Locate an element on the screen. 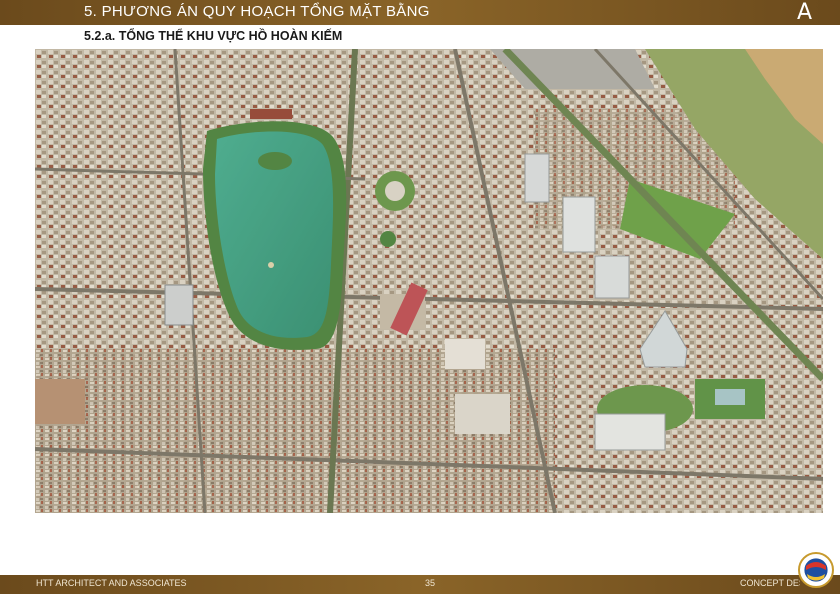  header-bar: 5. PHƯƠNG ÁN QUY HOẠCH TỔNG MẶT BẰNG A is located at coordinates (420, 12).